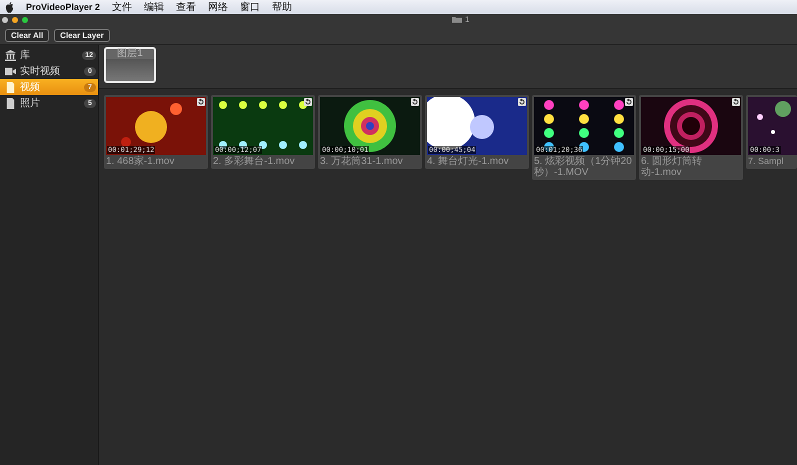 The image size is (797, 465). I want to click on clip-name: 5. 炫彩视频（1分钟20秒）-1.MOV, so click(583, 167).